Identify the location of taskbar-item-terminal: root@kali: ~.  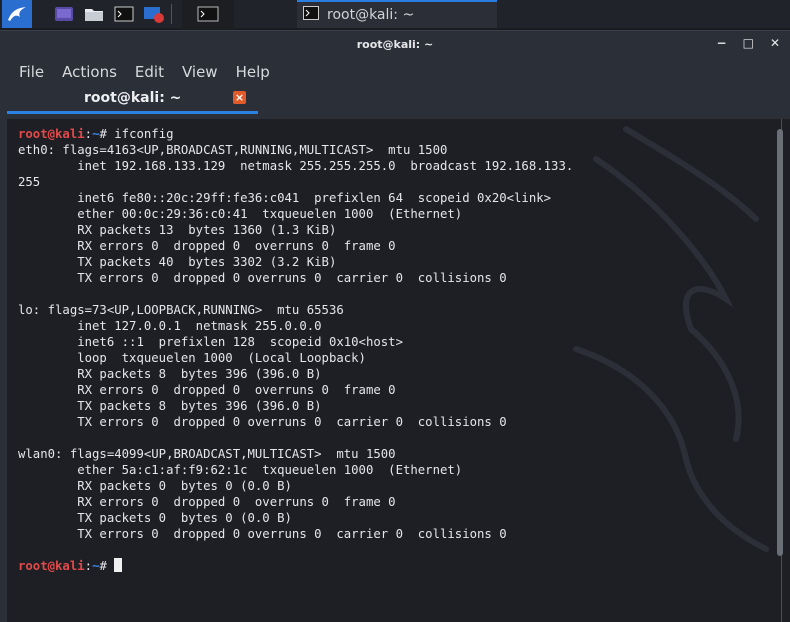
(397, 14).